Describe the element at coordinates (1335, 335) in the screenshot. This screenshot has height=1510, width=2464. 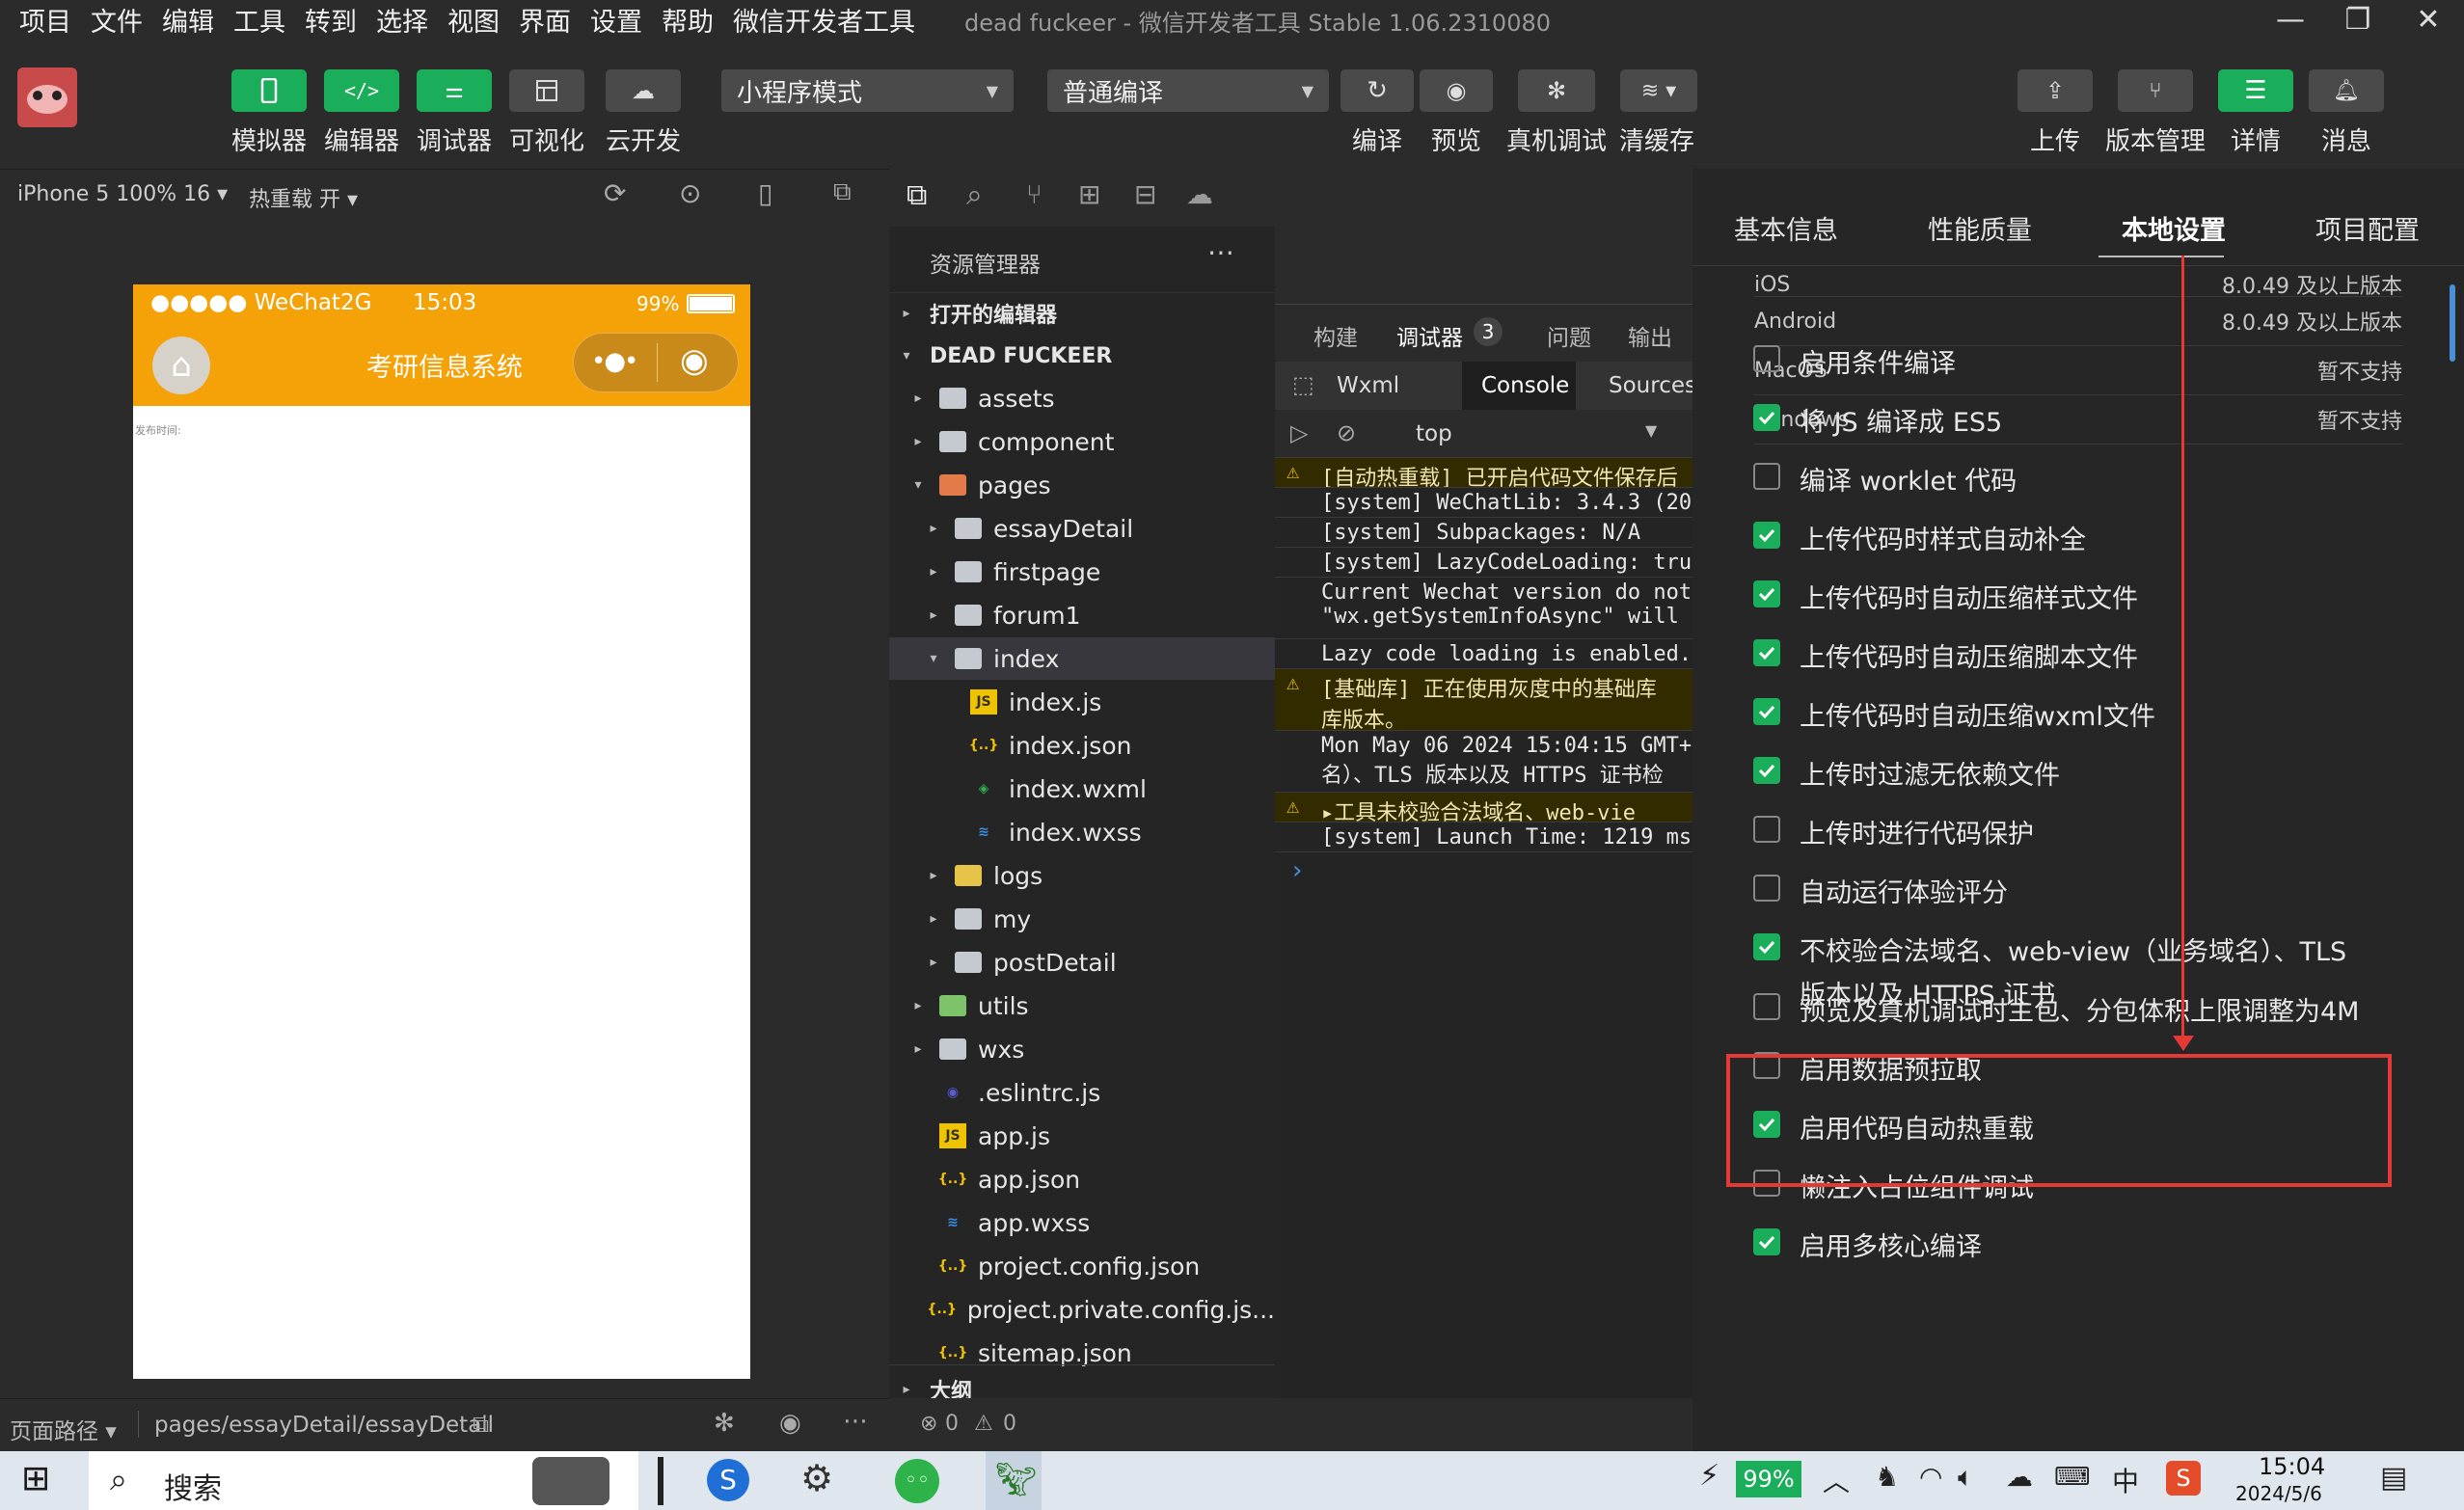
I see `tab-build: 构建` at that location.